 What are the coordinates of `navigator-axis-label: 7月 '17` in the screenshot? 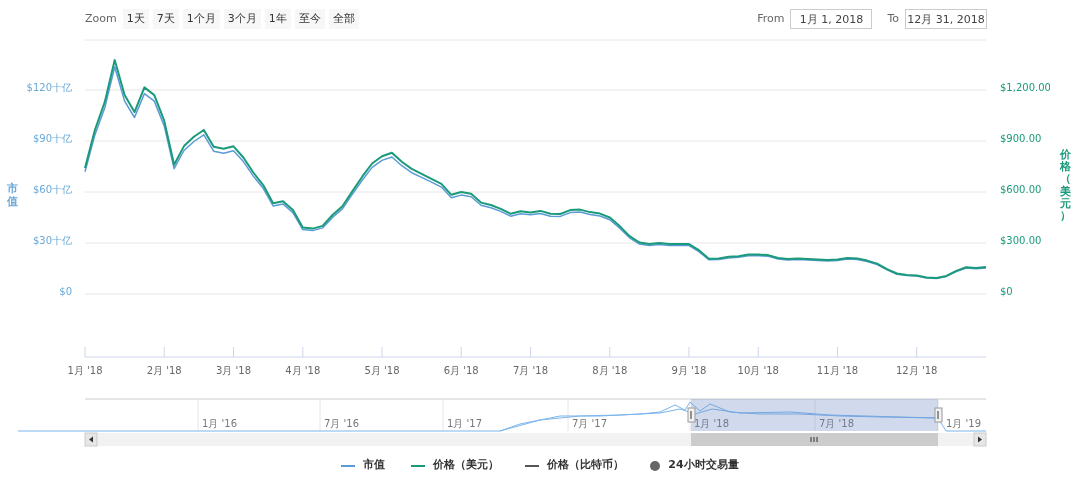 It's located at (589, 423).